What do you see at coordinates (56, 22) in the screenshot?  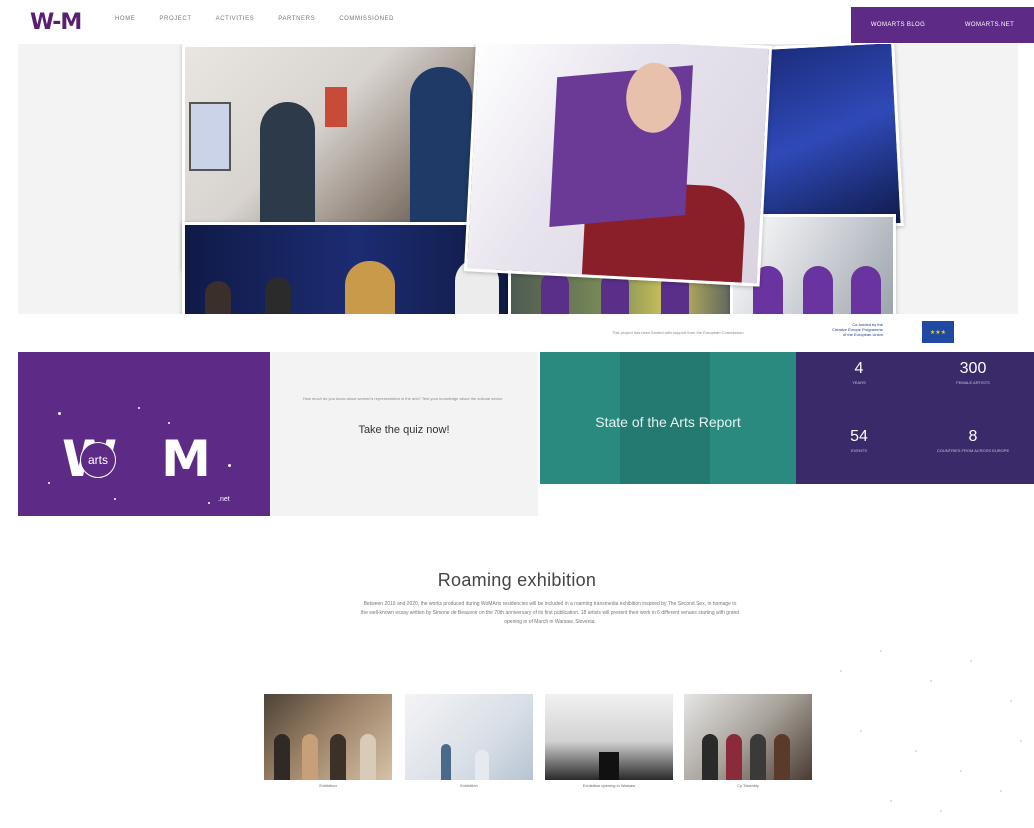 I see `site-logo: W-M` at bounding box center [56, 22].